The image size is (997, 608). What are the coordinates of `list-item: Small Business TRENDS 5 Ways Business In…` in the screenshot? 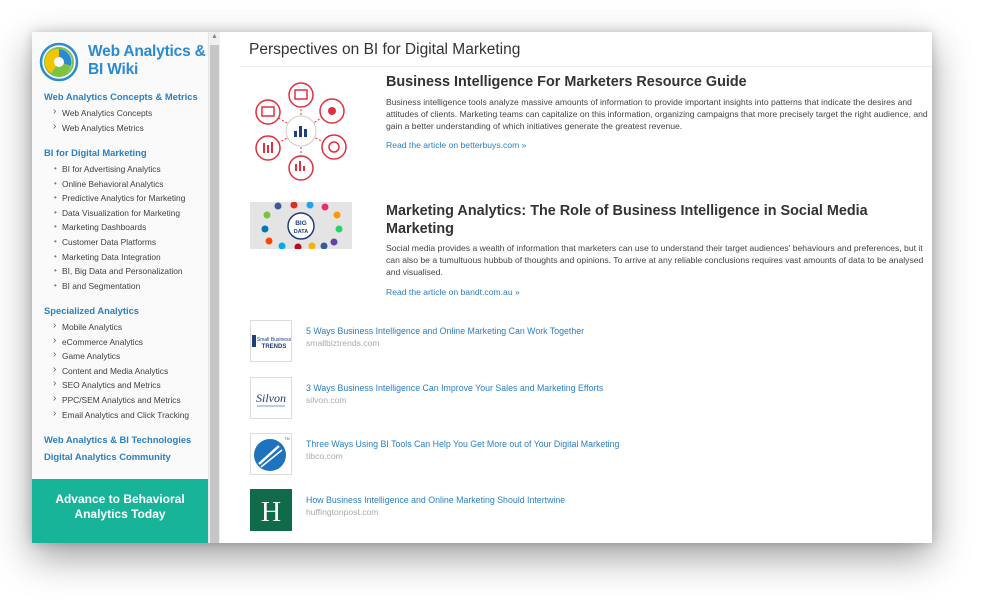 It's located at (570, 342).